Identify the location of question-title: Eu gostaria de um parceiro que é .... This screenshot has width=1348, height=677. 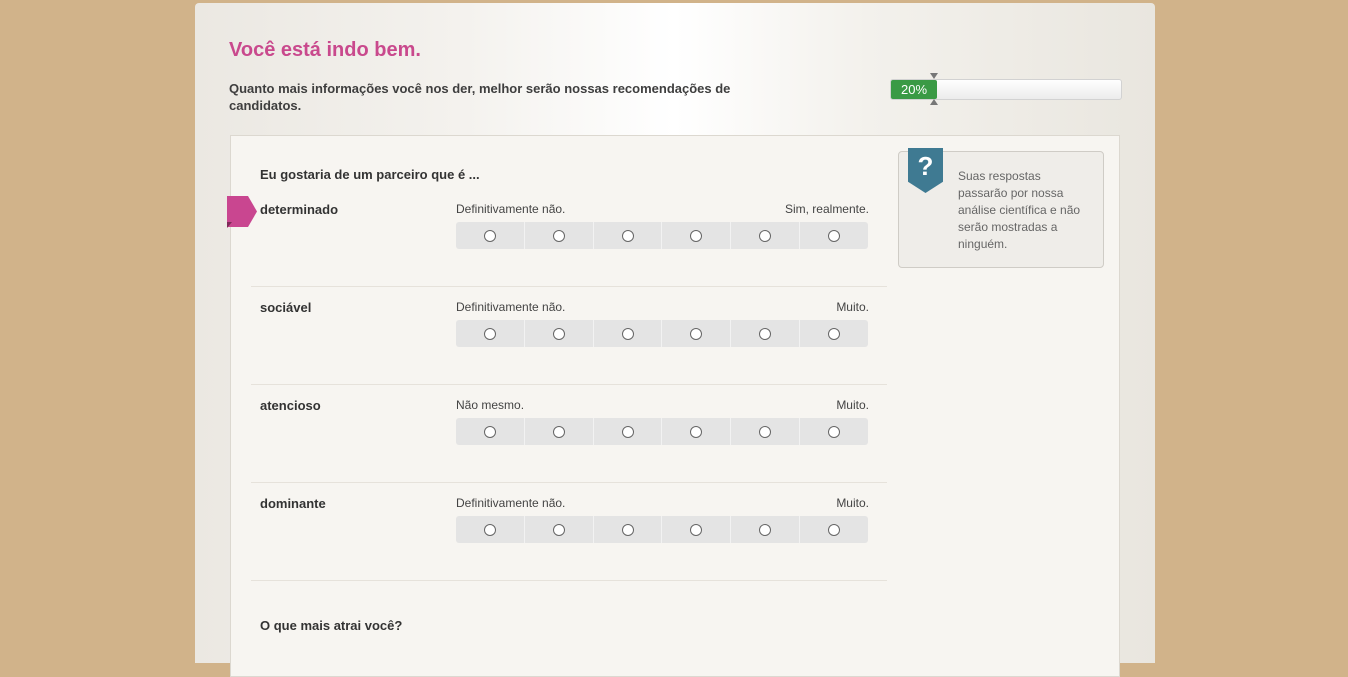
(370, 174).